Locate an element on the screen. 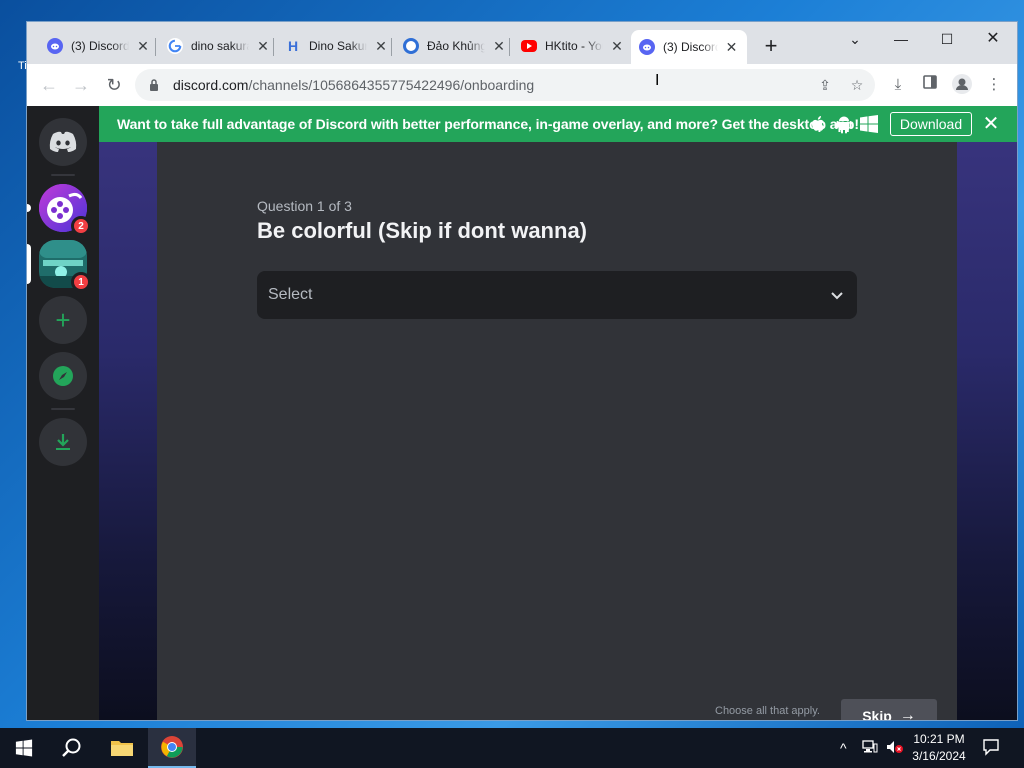 The image size is (1024, 768). question-counter: Question 1 of 3 is located at coordinates (304, 206).